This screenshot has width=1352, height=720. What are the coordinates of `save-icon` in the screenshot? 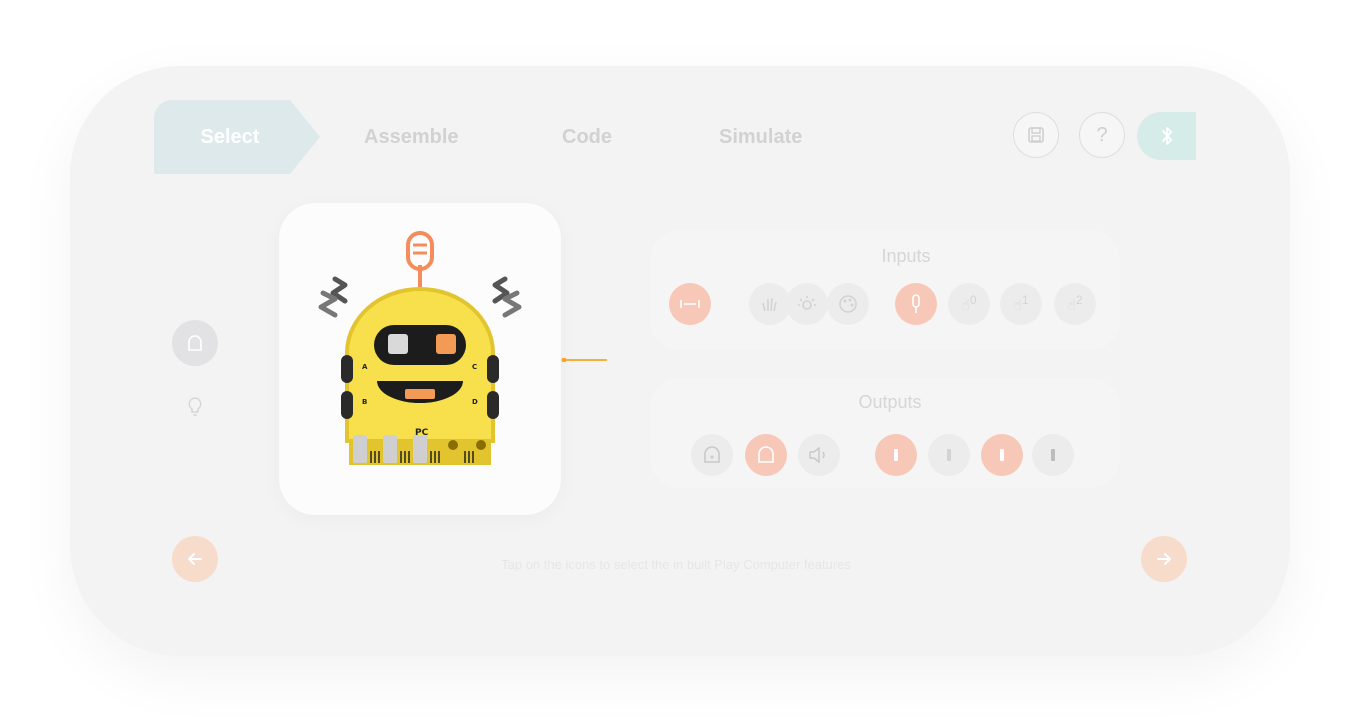 It's located at (1036, 135).